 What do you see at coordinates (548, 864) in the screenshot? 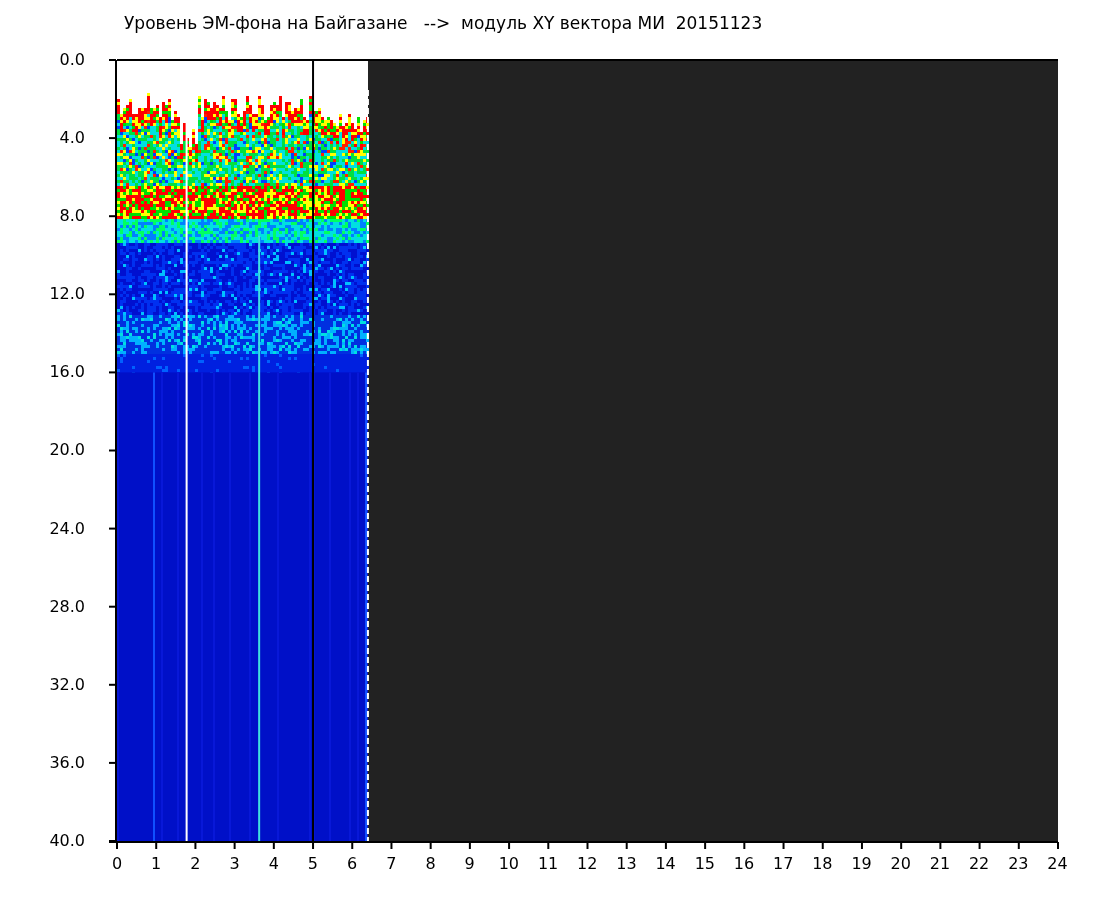
I see `x-tick-label: 11` at bounding box center [548, 864].